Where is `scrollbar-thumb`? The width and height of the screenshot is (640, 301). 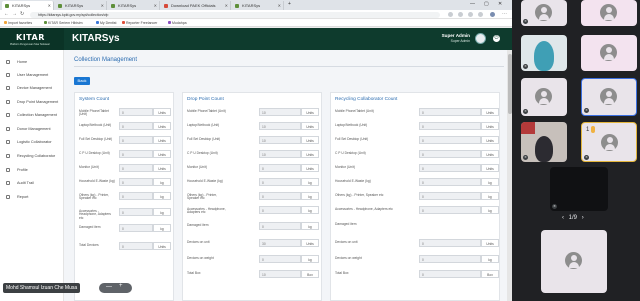
scrollbar-thumb is located at coordinates (509, 84).